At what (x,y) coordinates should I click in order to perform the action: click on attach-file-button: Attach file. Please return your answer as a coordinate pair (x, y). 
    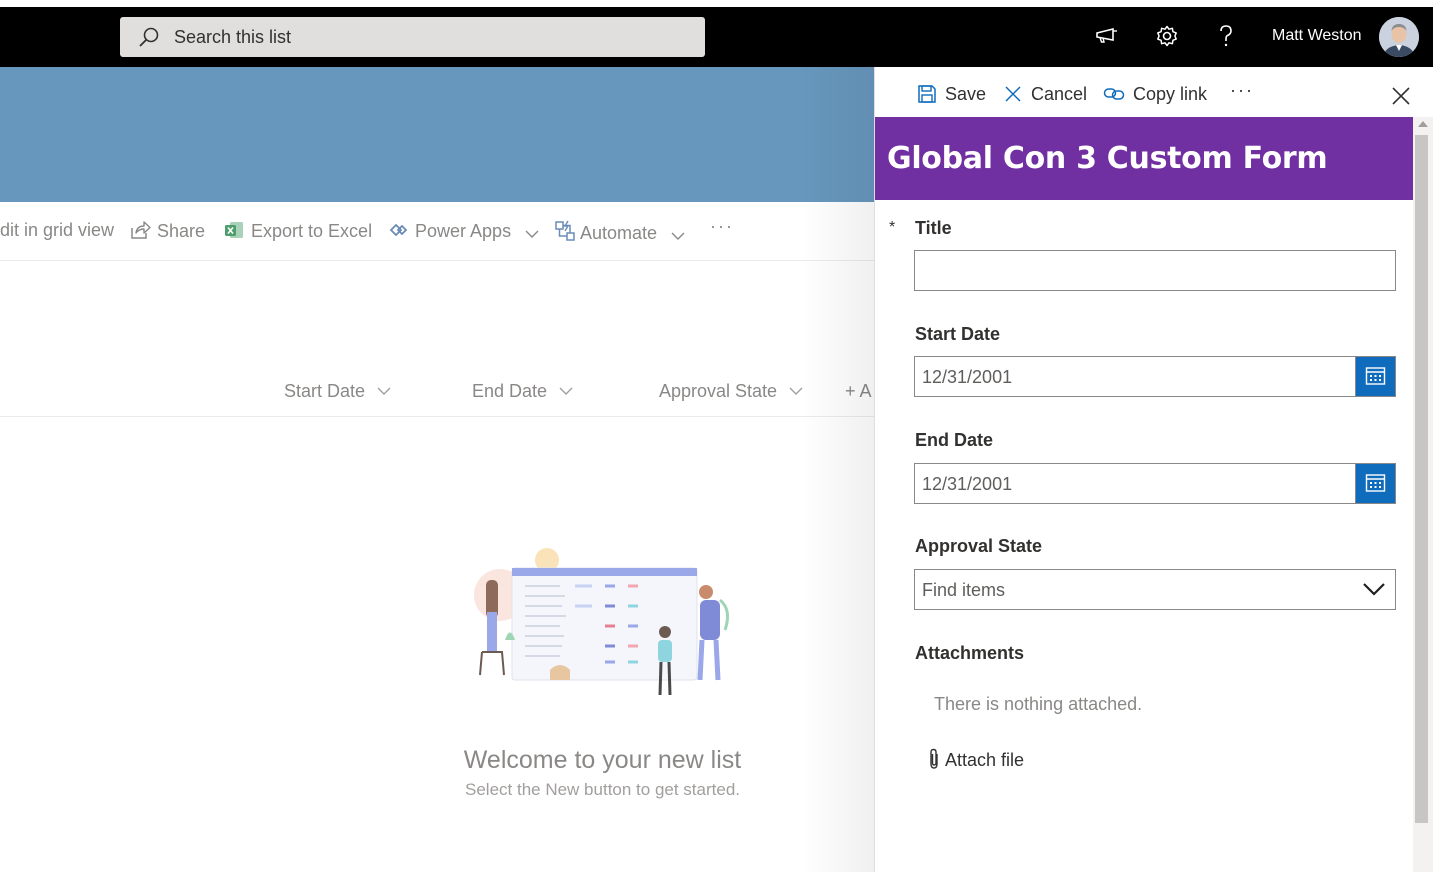
    Looking at the image, I should click on (975, 759).